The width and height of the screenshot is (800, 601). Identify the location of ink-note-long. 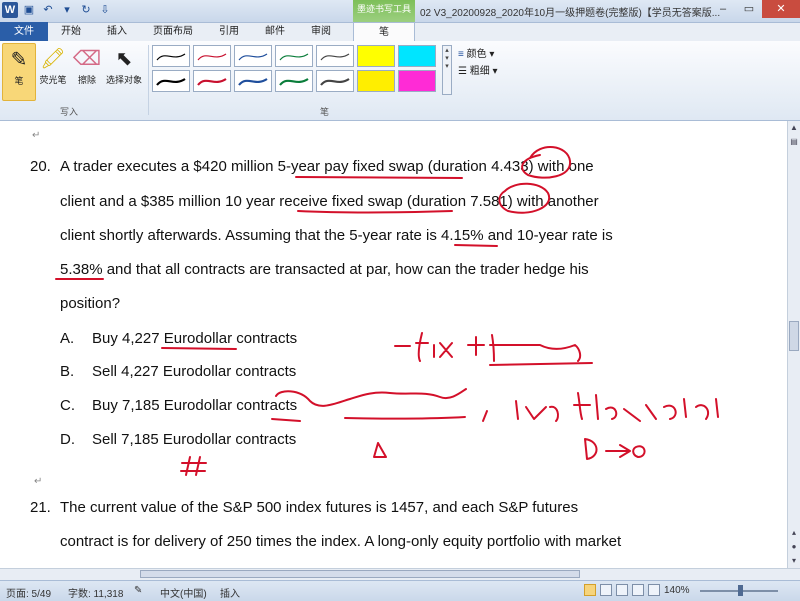
(537, 411).